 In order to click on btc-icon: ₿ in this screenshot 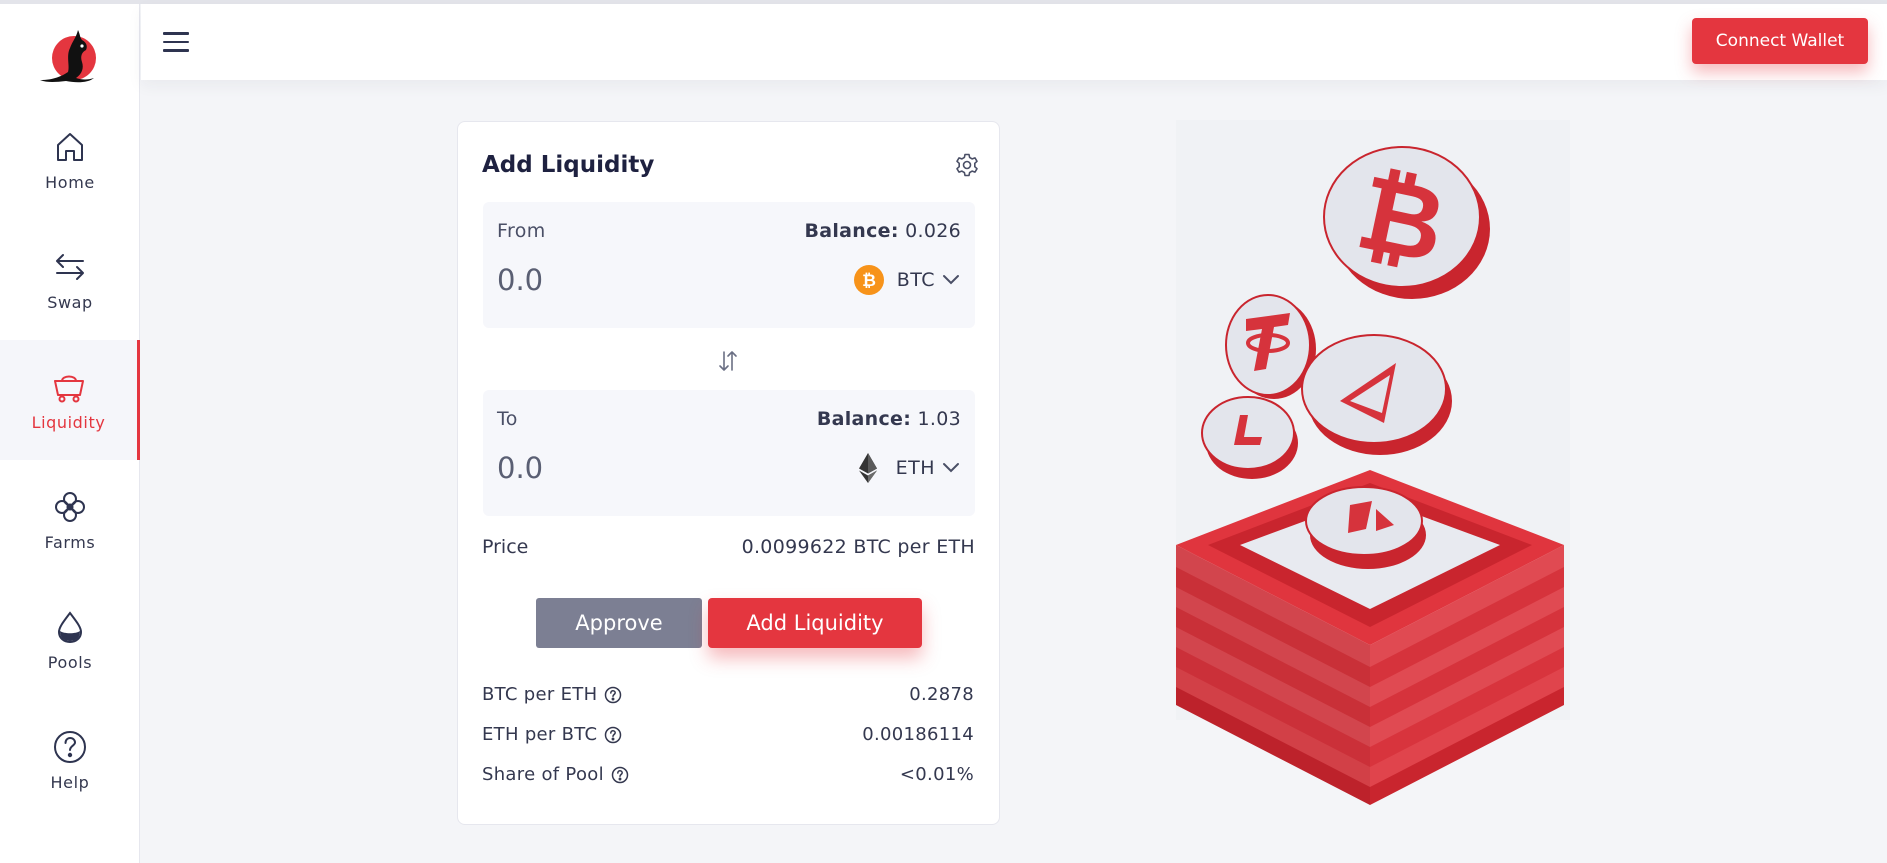, I will do `click(868, 280)`.